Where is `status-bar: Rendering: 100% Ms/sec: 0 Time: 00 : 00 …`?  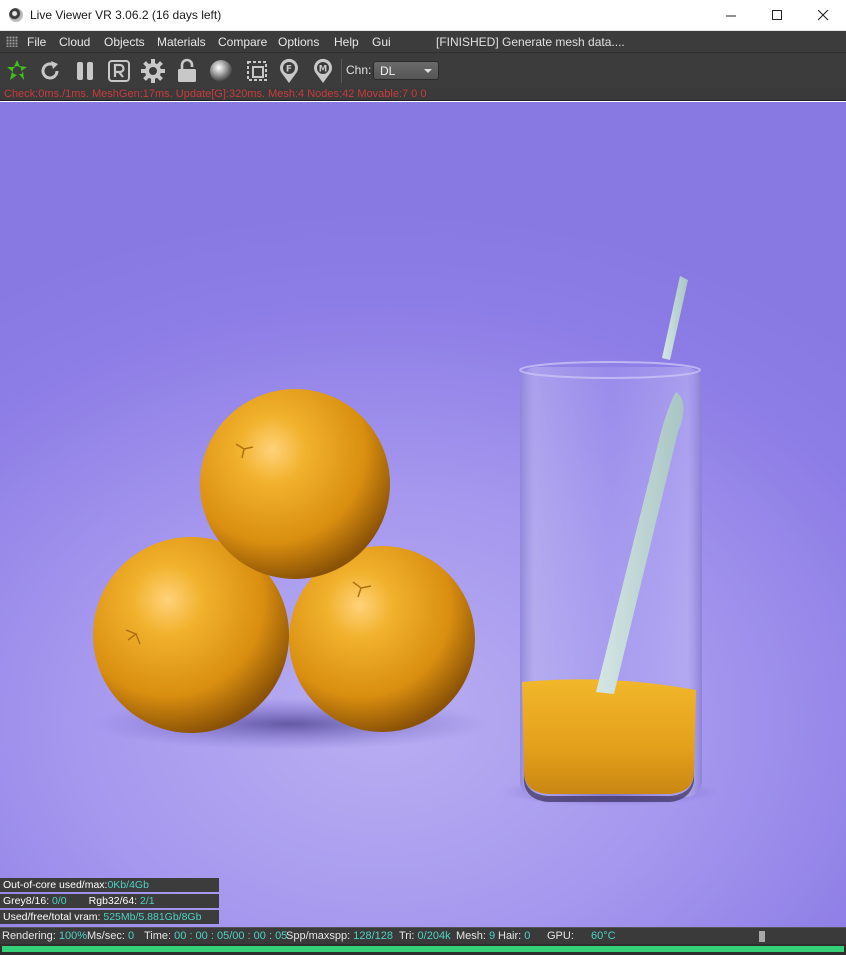
status-bar: Rendering: 100% Ms/sec: 0 Time: 00 : 00 … is located at coordinates (423, 935).